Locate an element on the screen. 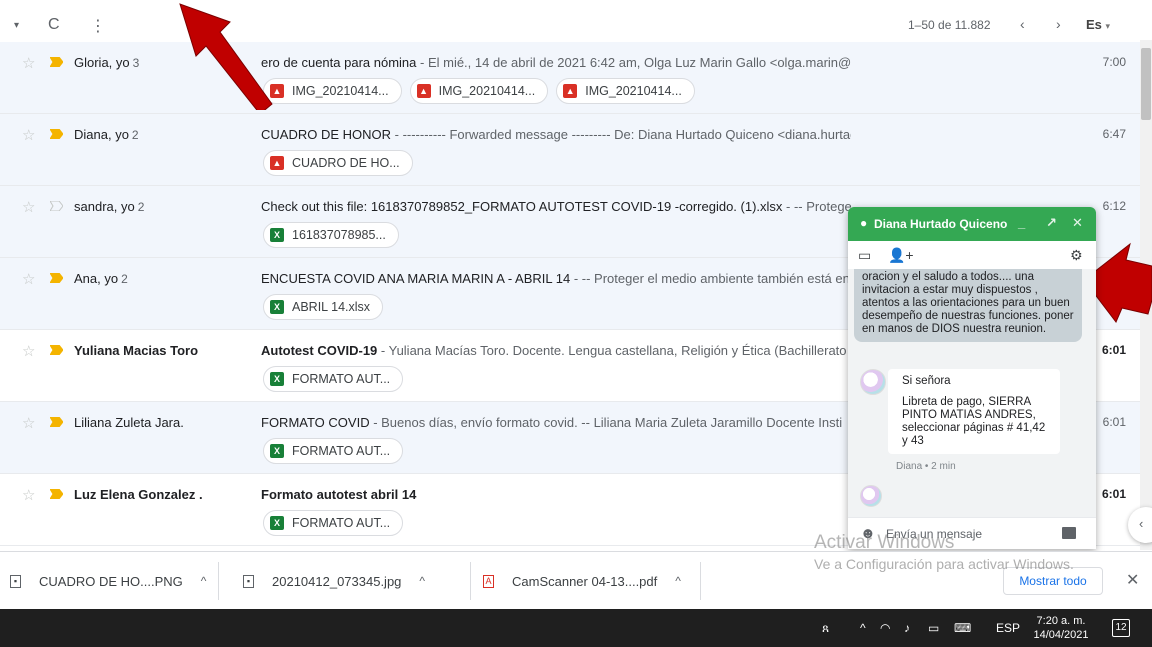 This screenshot has height=647, width=1152. more-vert-icon: ⋮ is located at coordinates (98, 26).